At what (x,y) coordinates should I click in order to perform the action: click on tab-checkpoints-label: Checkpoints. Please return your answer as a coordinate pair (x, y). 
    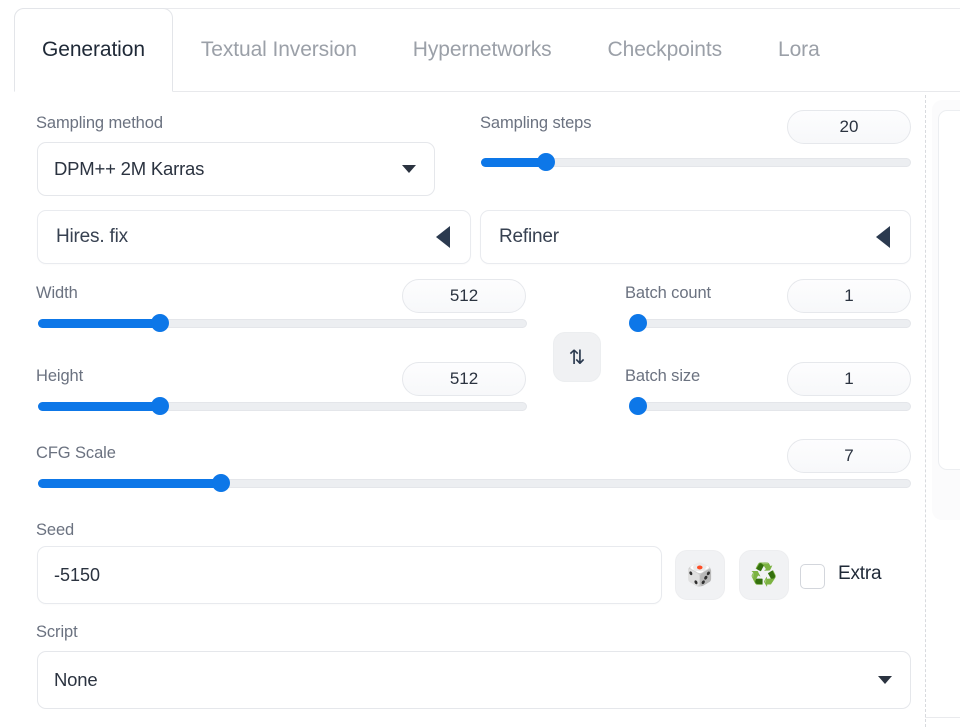
    Looking at the image, I should click on (665, 49).